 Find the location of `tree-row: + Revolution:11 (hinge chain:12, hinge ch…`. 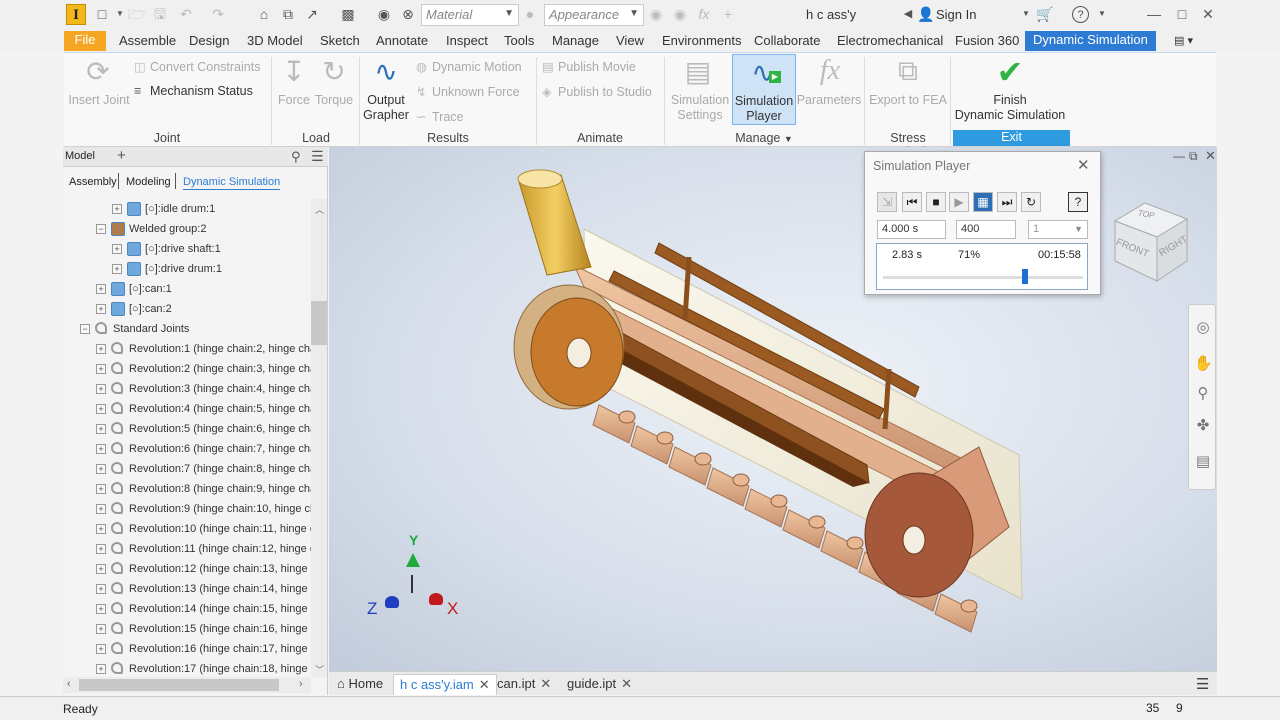

tree-row: + Revolution:11 (hinge chain:12, hinge ch… is located at coordinates (187, 549).